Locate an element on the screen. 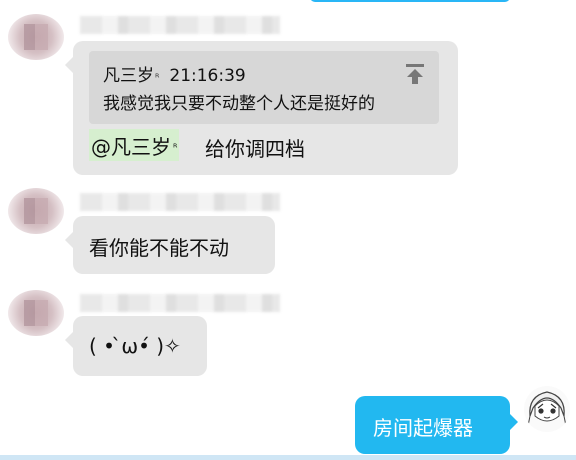 This screenshot has height=460, width=576. message-text: 看你能不能不动 is located at coordinates (159, 248).